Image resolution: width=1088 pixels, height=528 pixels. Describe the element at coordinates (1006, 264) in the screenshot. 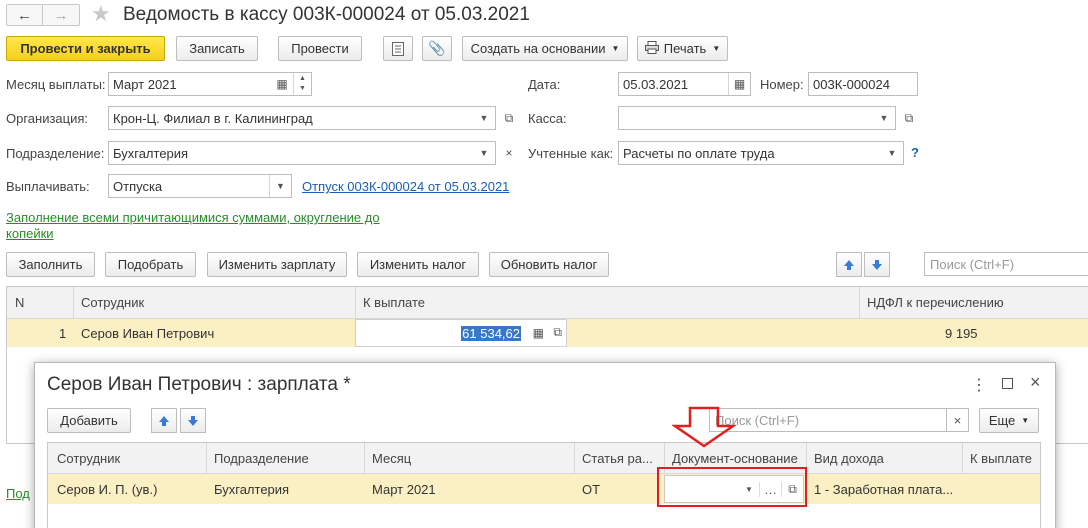

I see `table-search-input: Поиск (Ctrl+F)` at that location.